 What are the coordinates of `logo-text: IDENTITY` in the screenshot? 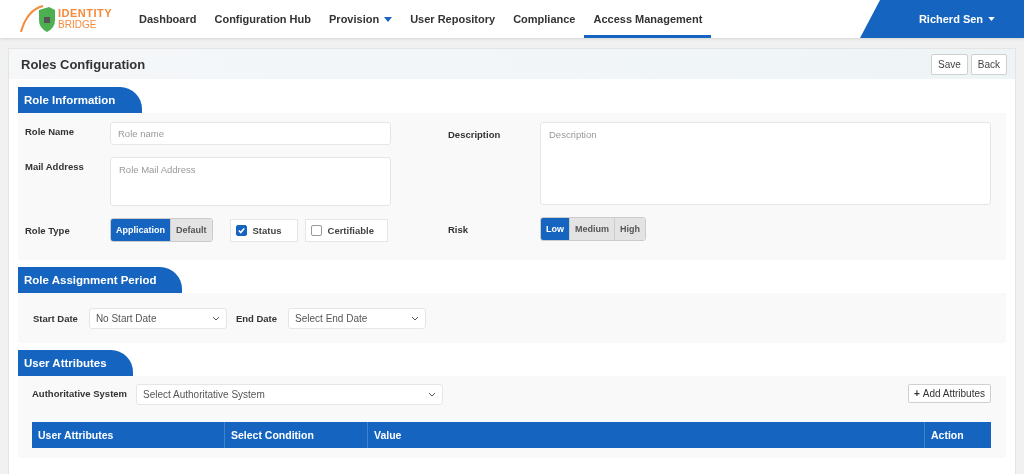 It's located at (85, 13).